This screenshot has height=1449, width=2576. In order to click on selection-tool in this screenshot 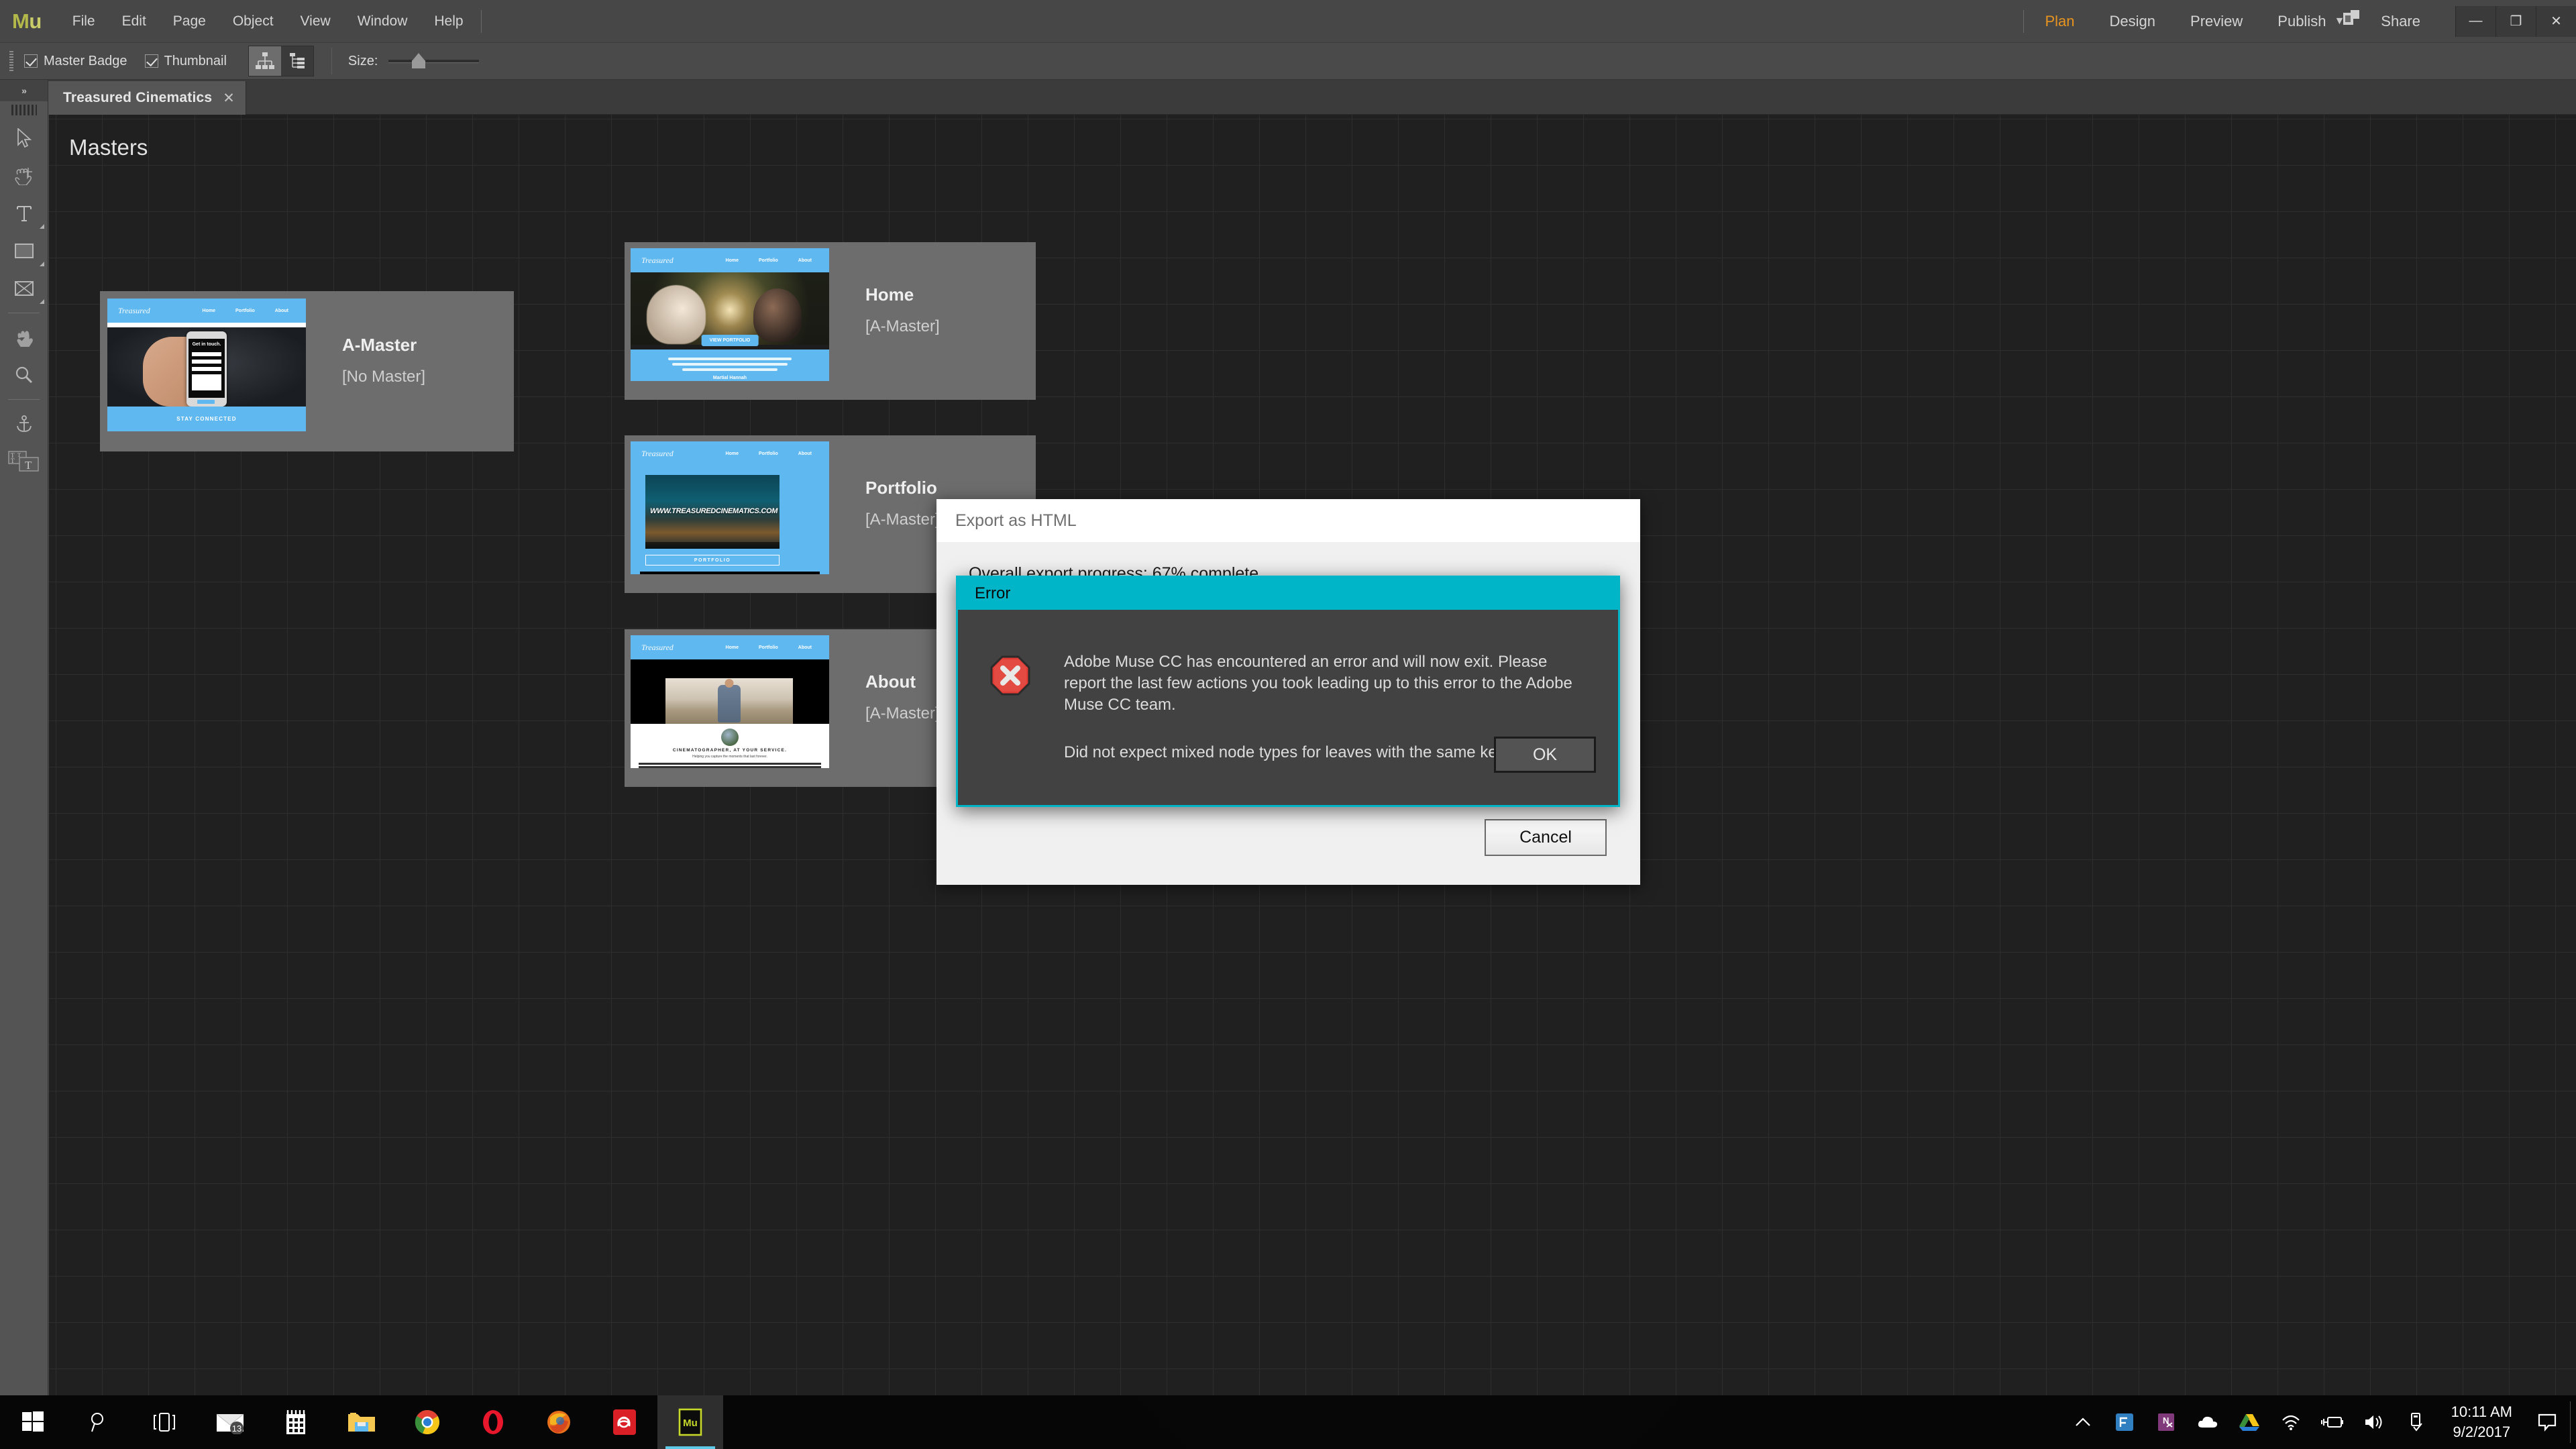, I will do `click(24, 138)`.